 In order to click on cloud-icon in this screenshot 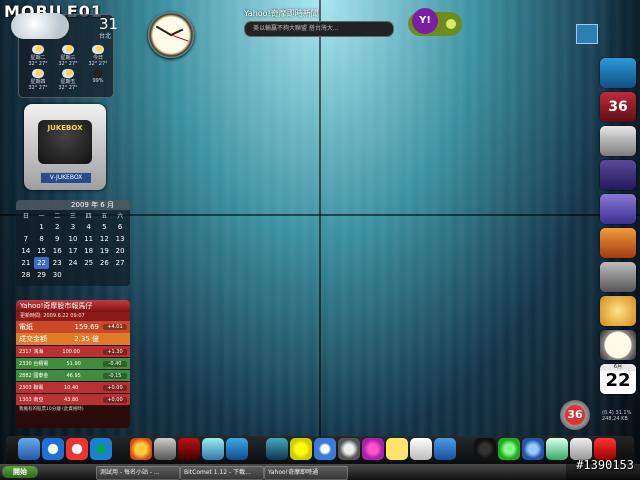, I will do `click(40, 26)`.